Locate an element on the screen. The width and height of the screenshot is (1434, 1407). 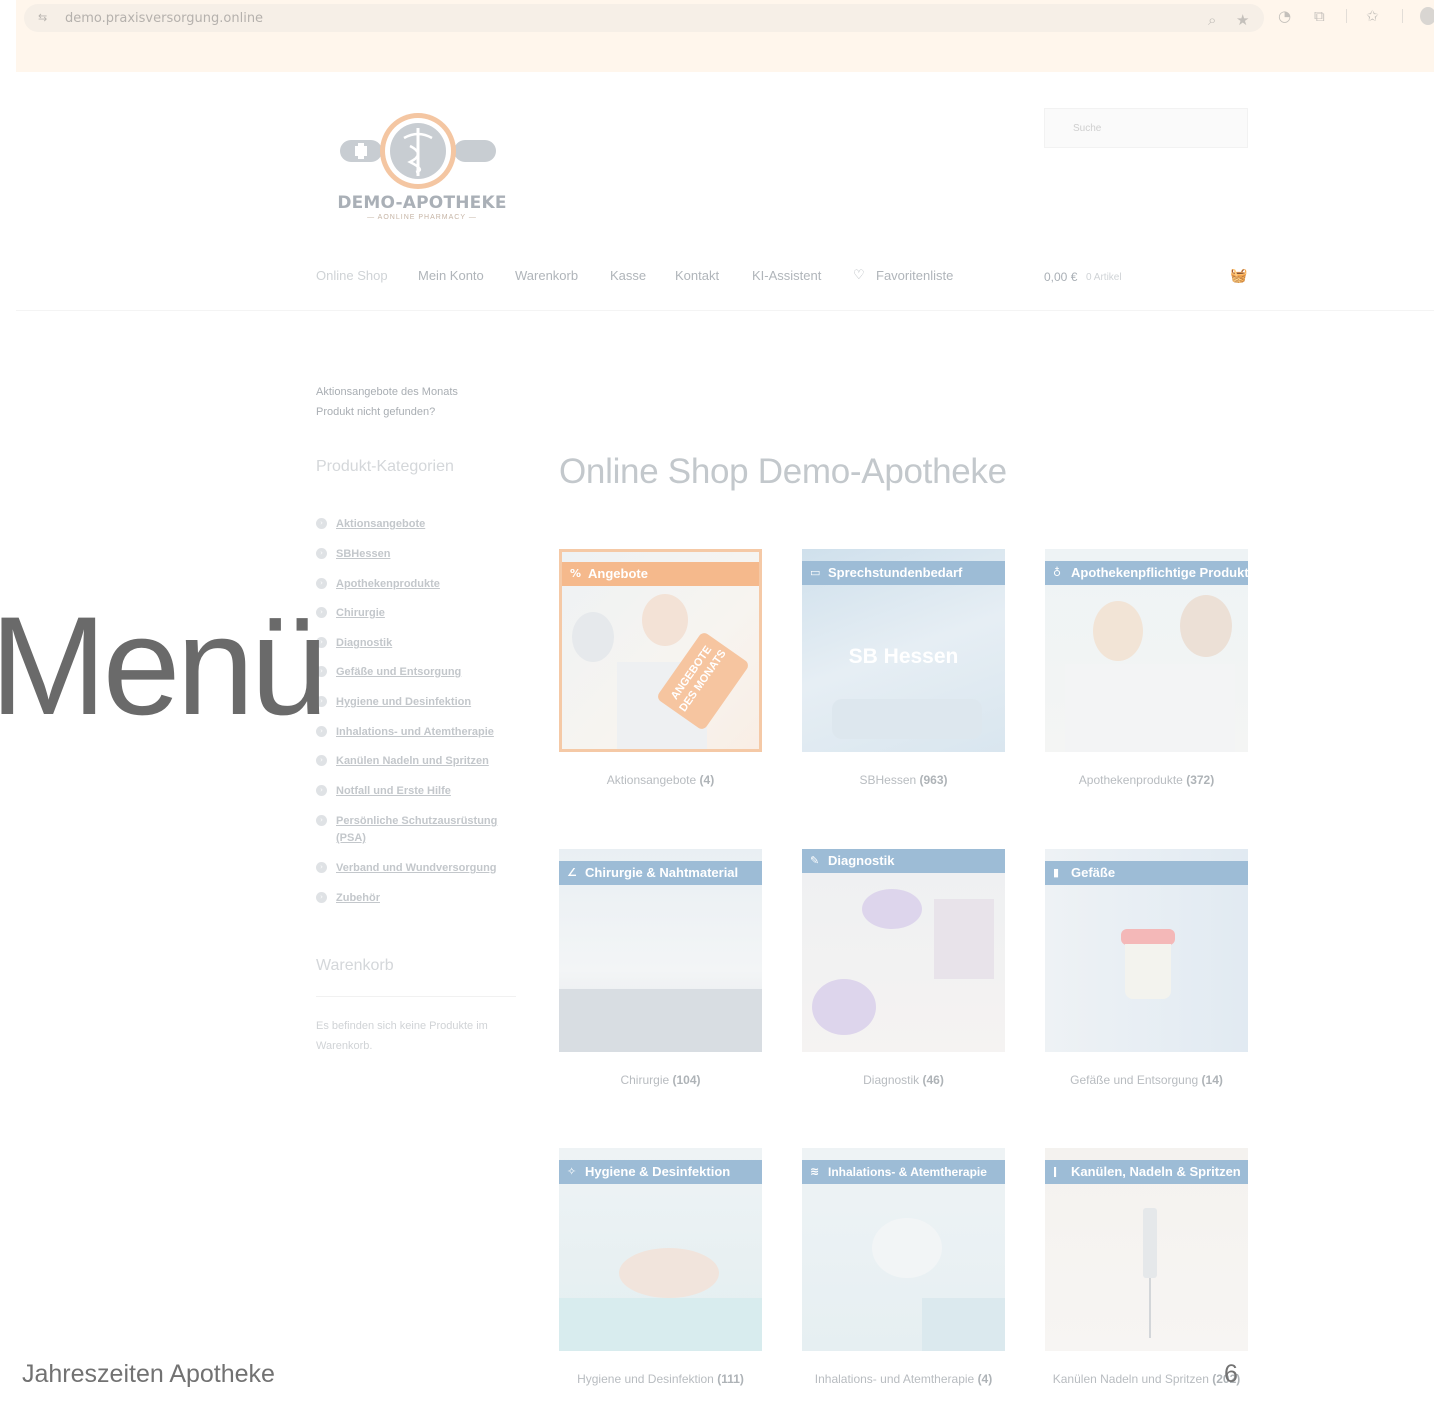
profile-avatar is located at coordinates (1427, 16).